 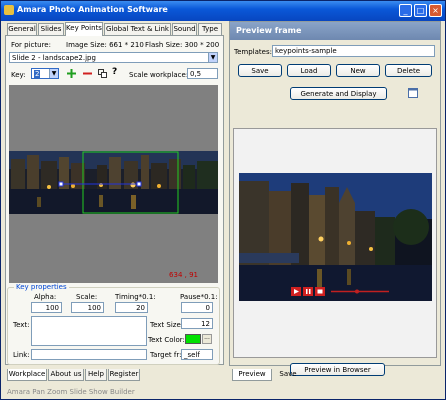 What do you see at coordinates (335, 31) in the screenshot?
I see `preview-frame-title: Preview frame` at bounding box center [335, 31].